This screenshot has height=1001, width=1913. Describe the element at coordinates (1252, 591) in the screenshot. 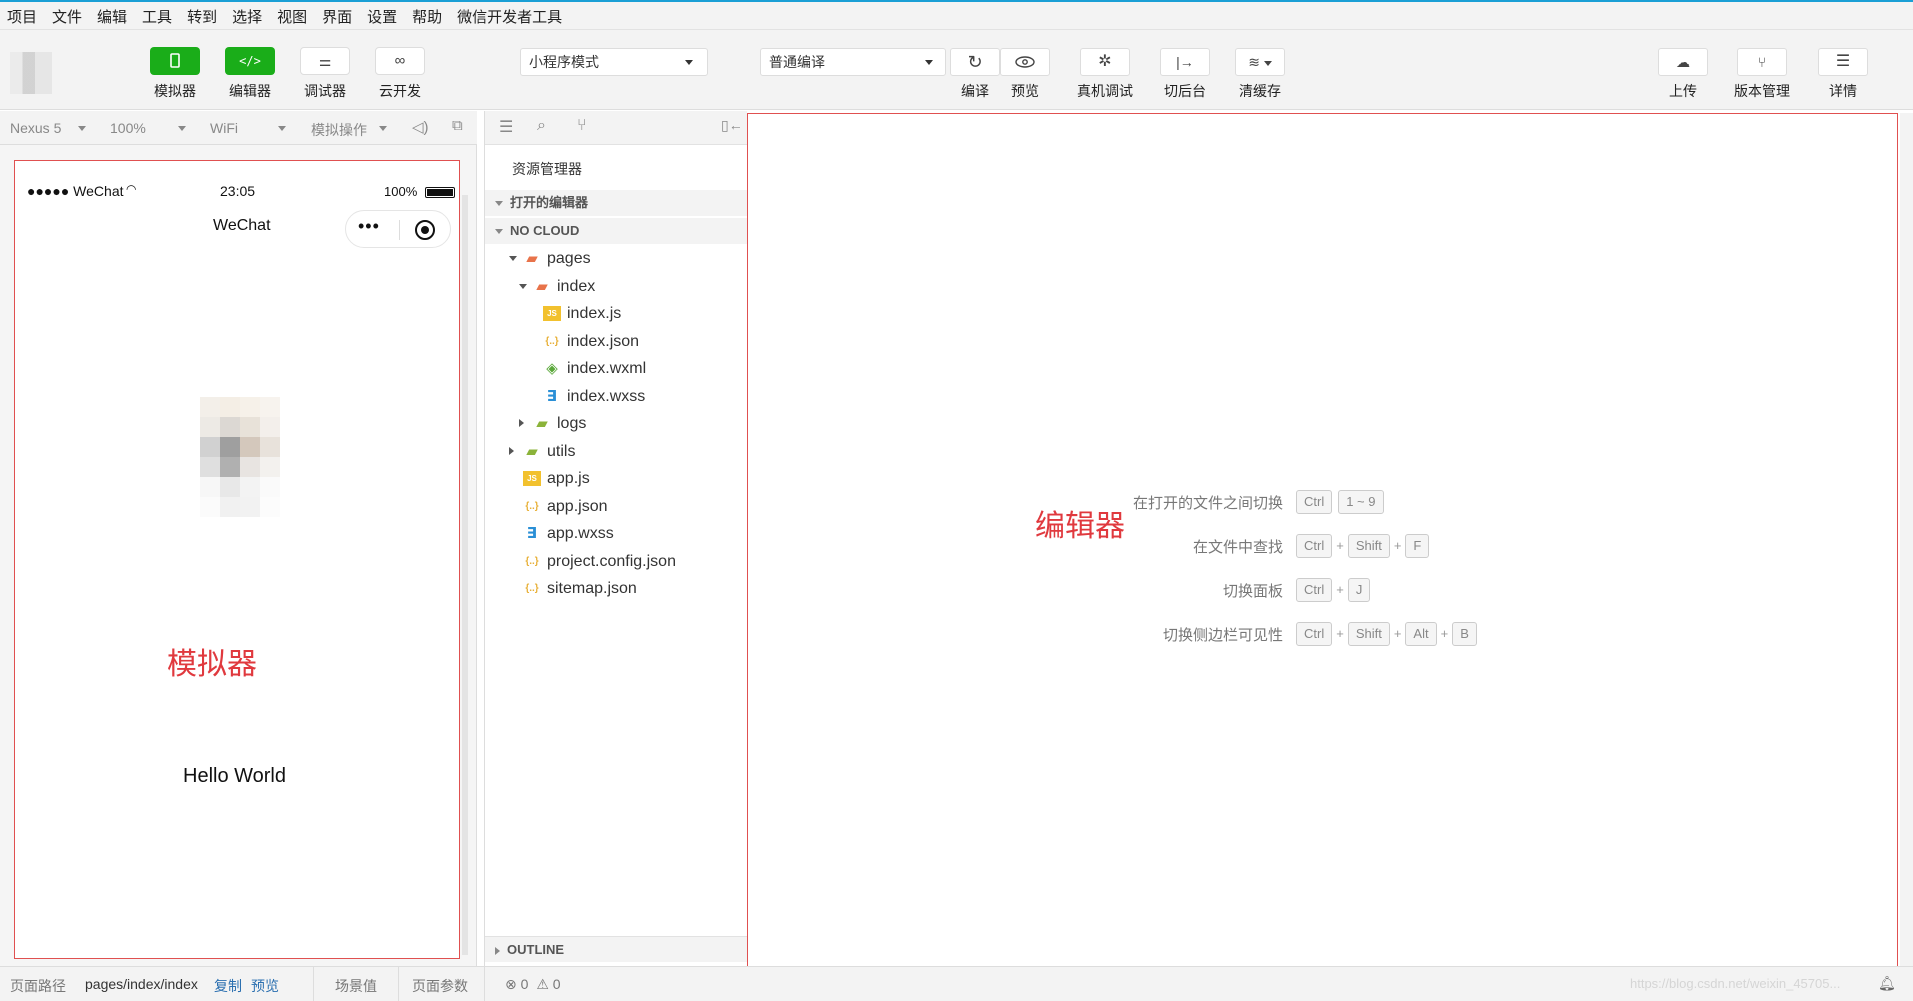

I see `shortcut-label: 切换面板` at that location.